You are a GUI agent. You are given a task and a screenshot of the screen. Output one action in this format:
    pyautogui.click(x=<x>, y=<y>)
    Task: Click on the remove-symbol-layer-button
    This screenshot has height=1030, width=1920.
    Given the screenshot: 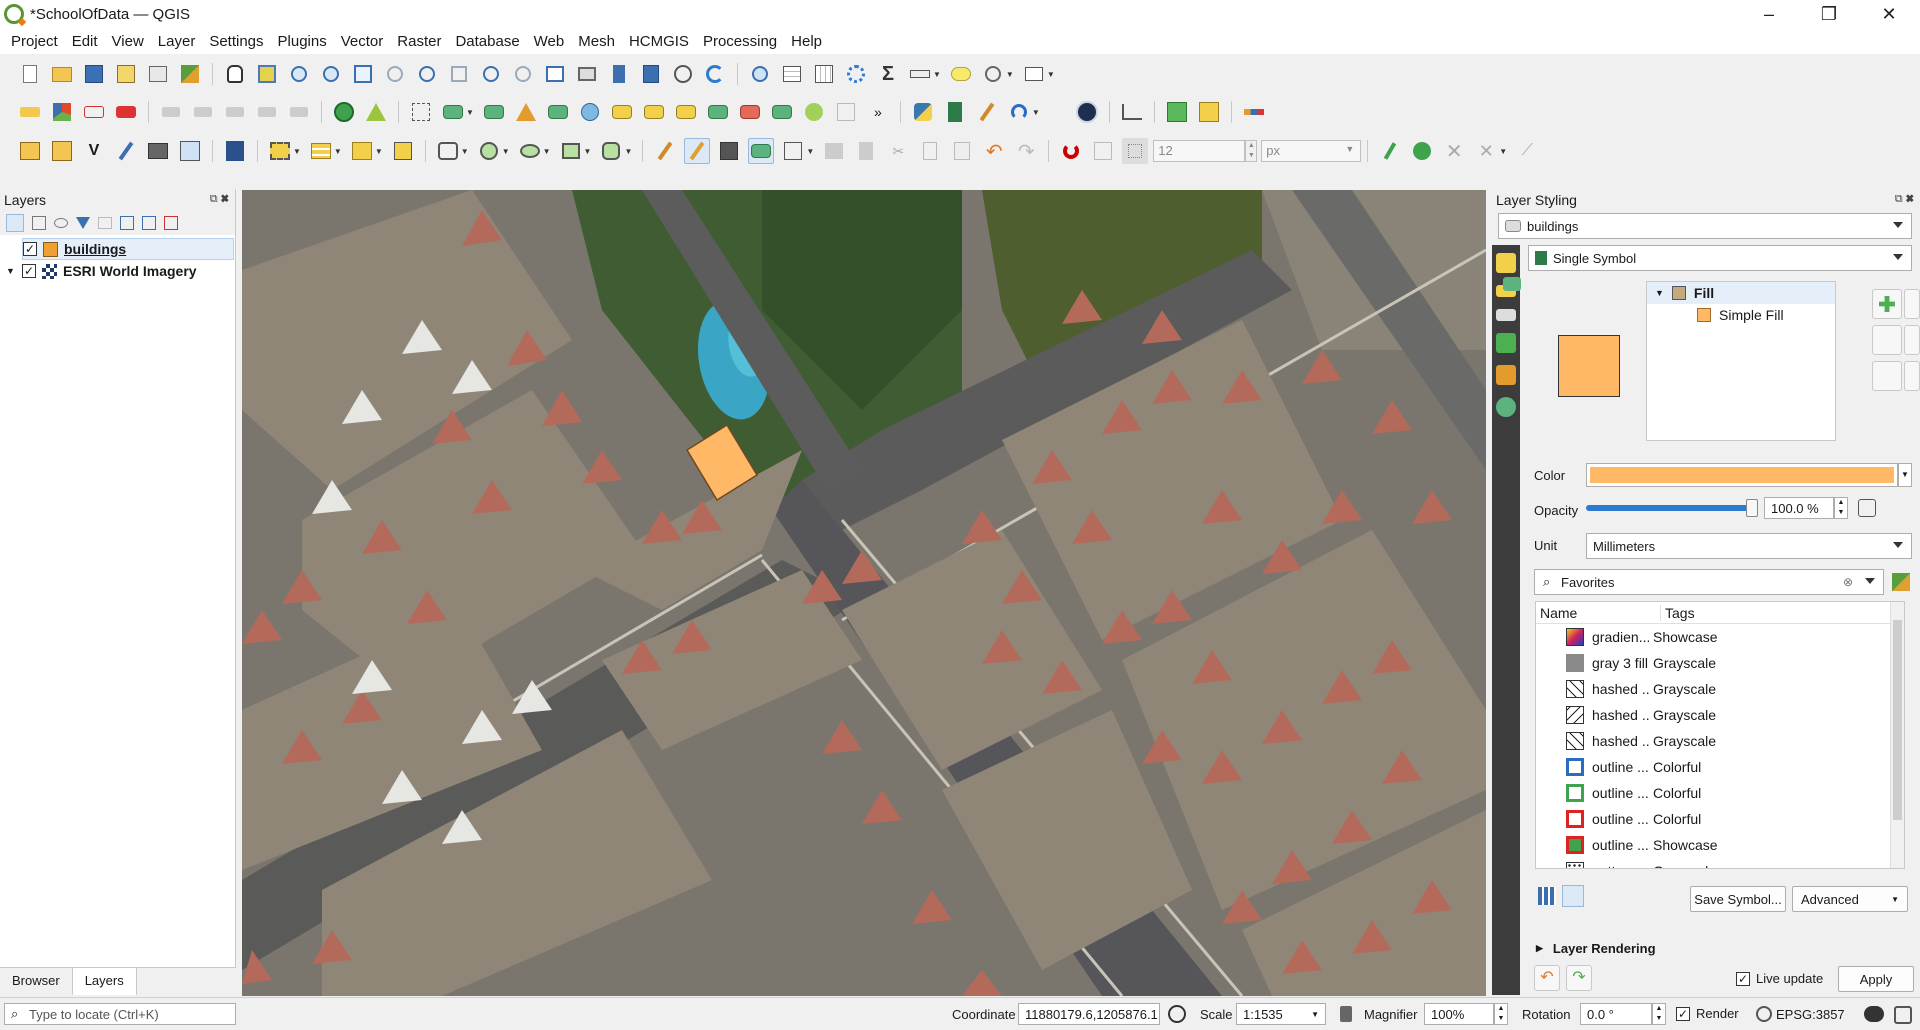 What is the action you would take?
    pyautogui.click(x=1887, y=340)
    